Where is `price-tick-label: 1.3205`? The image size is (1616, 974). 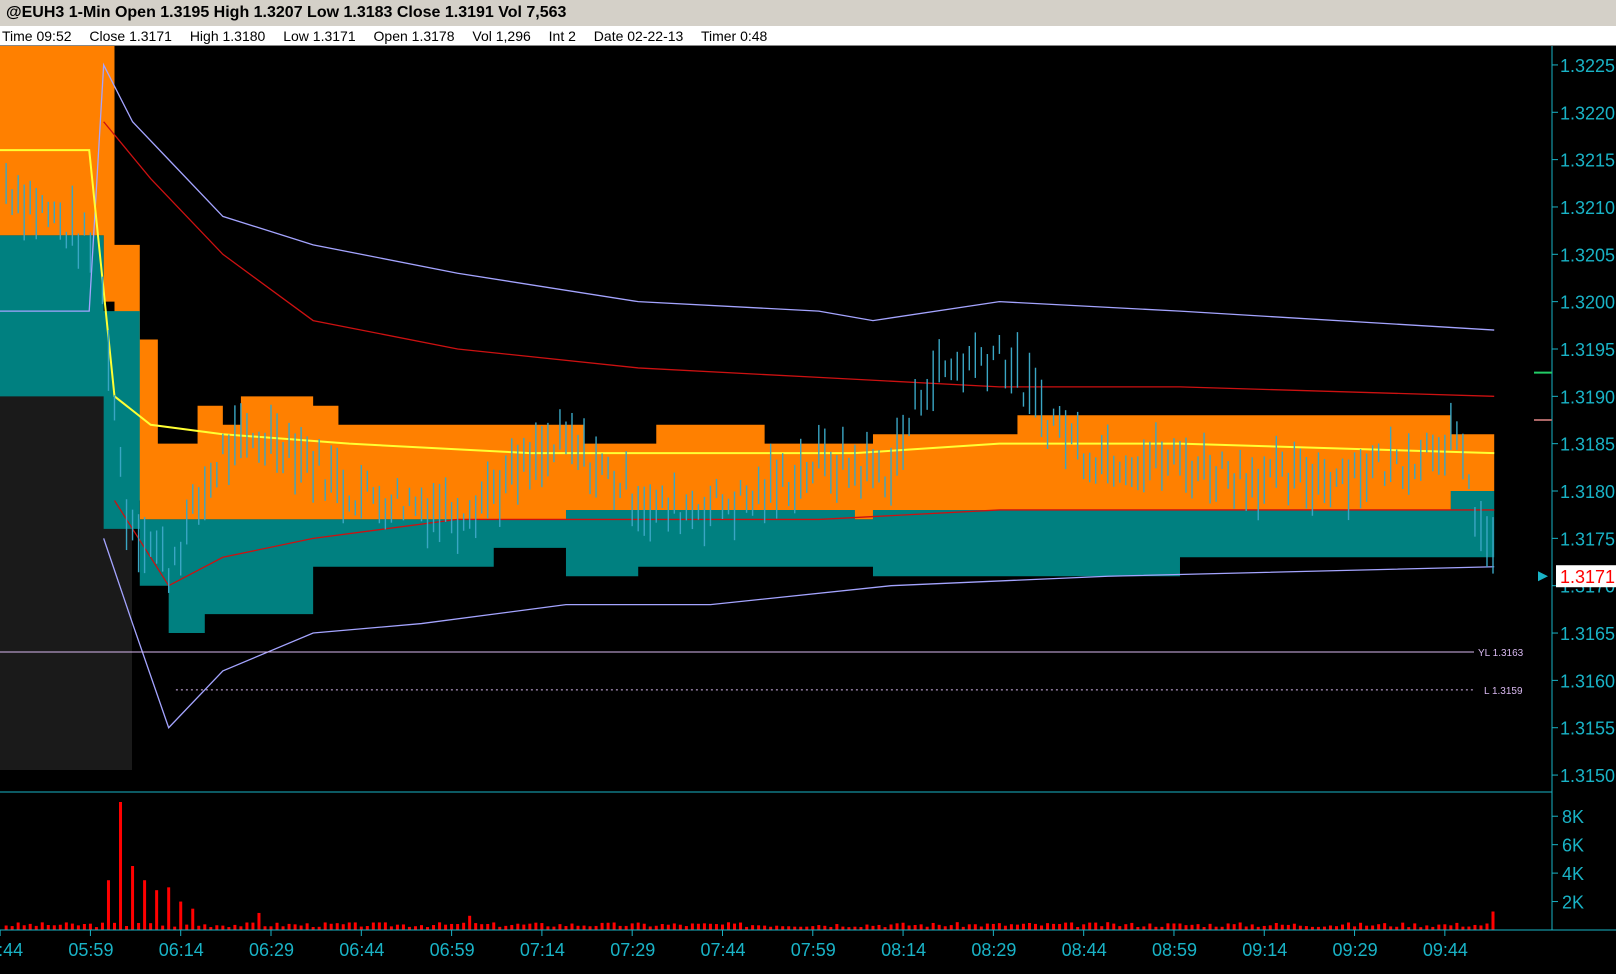 price-tick-label: 1.3205 is located at coordinates (1587, 255).